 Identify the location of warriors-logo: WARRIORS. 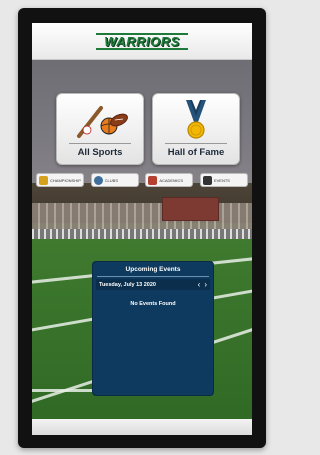
(142, 41).